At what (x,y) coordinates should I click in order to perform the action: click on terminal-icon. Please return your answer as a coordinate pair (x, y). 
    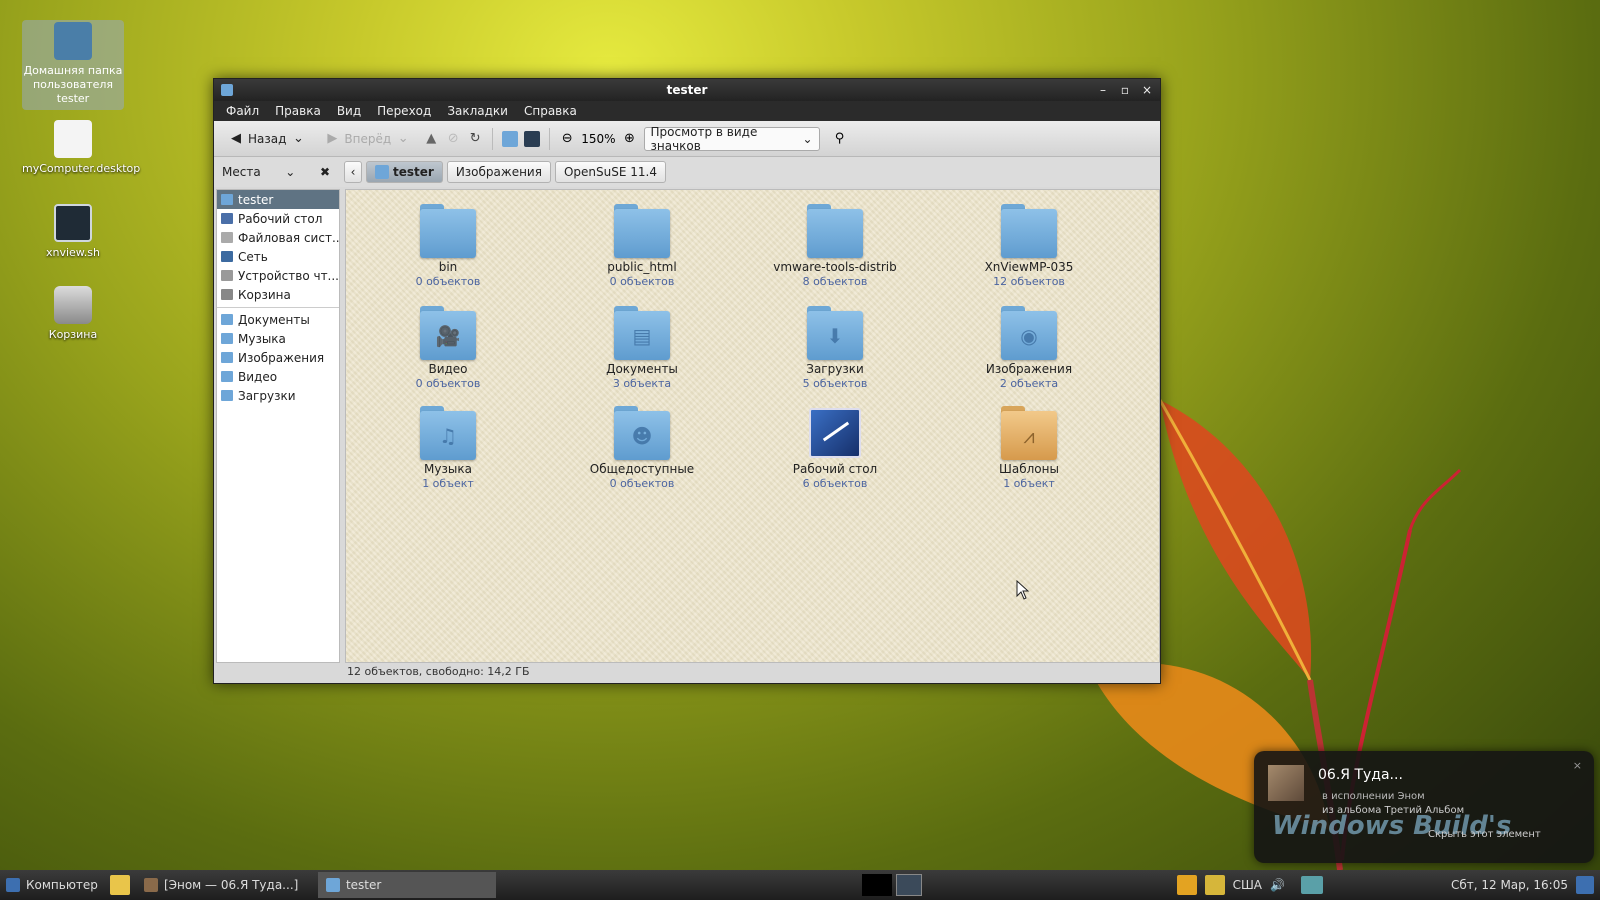
    Looking at the image, I should click on (73, 223).